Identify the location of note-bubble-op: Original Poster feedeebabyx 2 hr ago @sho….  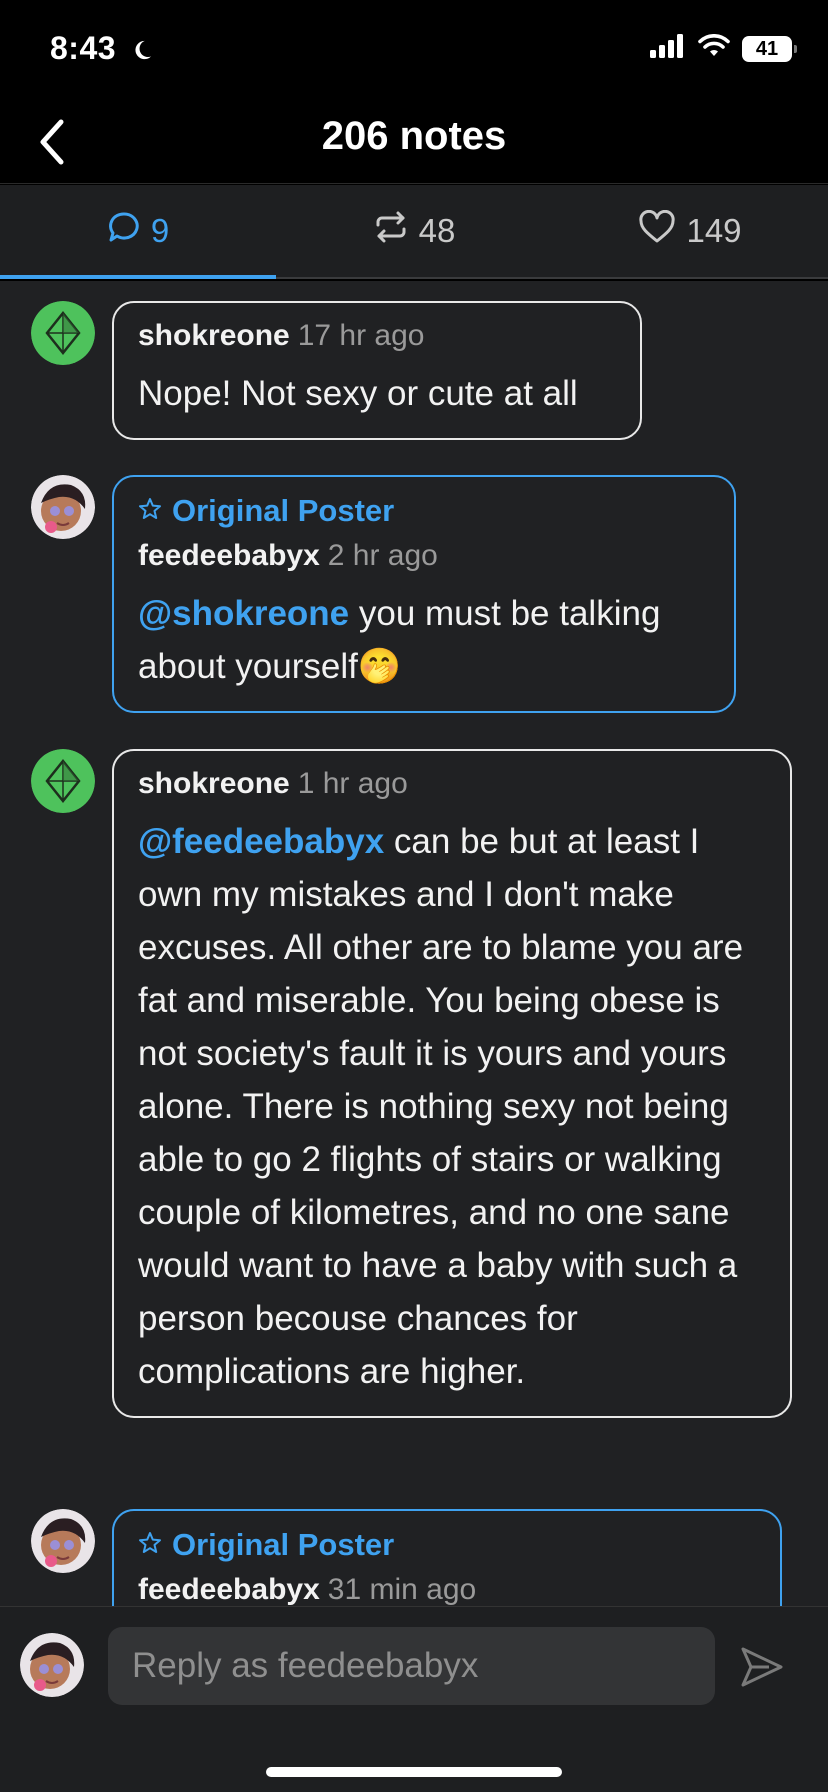
(424, 594).